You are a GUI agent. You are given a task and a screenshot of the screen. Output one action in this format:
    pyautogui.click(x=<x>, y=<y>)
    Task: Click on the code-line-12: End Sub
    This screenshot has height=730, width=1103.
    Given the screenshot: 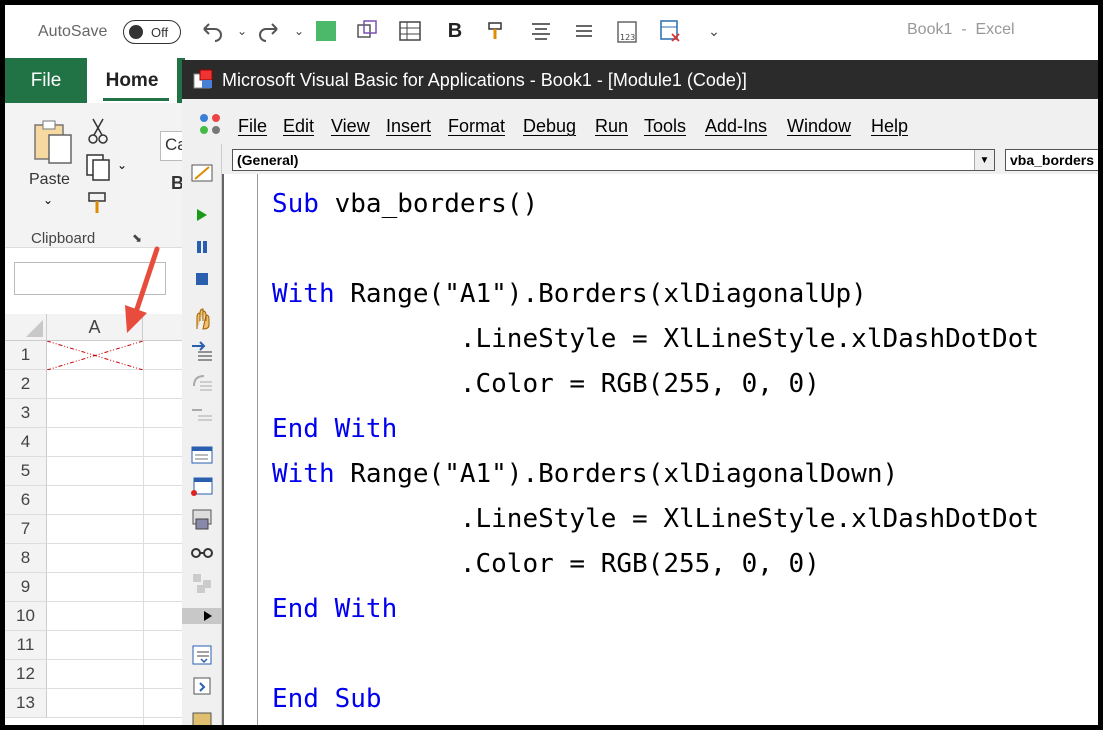 What is the action you would take?
    pyautogui.click(x=327, y=699)
    